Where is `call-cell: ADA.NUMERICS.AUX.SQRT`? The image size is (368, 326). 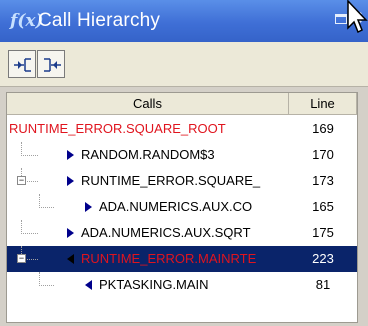
call-cell: ADA.NUMERICS.AUX.SQRT is located at coordinates (148, 233).